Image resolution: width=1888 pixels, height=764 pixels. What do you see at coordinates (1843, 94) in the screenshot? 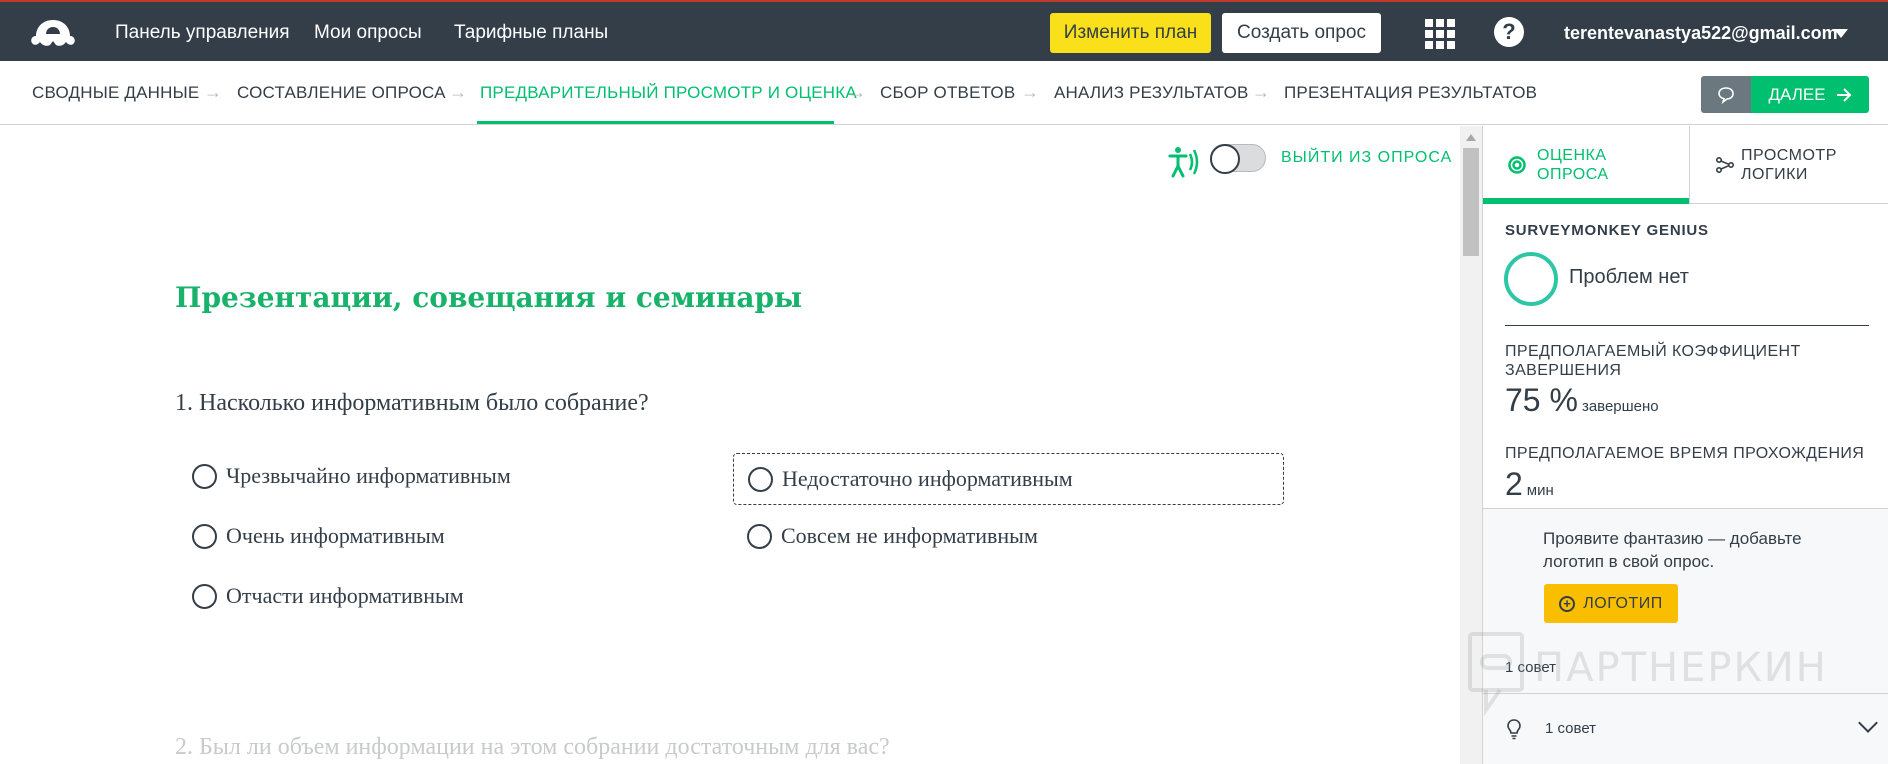
I see `arrow-right-icon` at bounding box center [1843, 94].